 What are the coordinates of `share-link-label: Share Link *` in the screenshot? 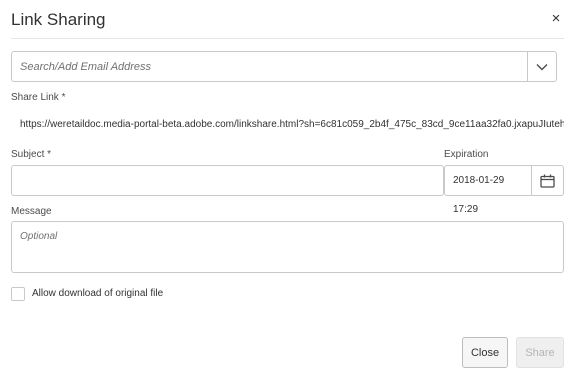 It's located at (38, 97).